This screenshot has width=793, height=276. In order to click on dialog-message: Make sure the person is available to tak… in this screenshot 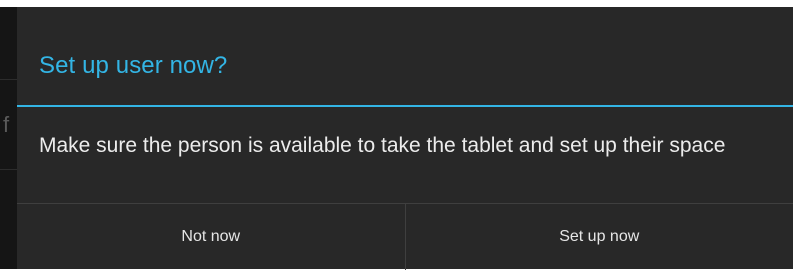, I will do `click(382, 145)`.